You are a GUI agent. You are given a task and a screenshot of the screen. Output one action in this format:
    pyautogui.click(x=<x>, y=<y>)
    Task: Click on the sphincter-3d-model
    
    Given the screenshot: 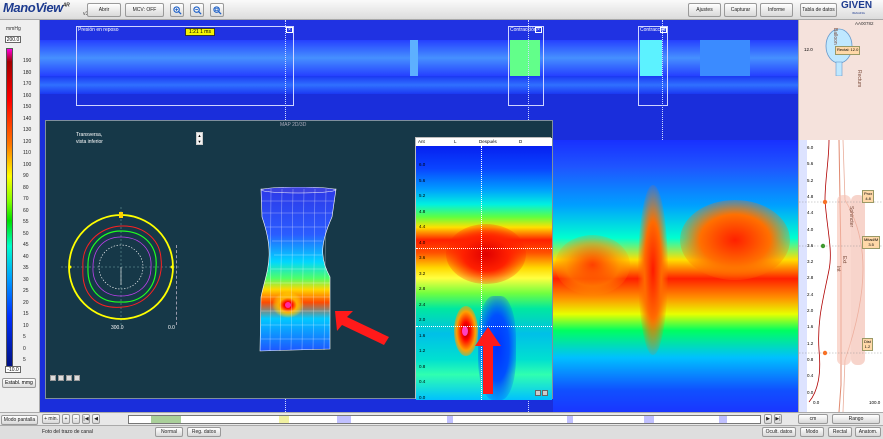 What is the action you would take?
    pyautogui.click(x=298, y=270)
    